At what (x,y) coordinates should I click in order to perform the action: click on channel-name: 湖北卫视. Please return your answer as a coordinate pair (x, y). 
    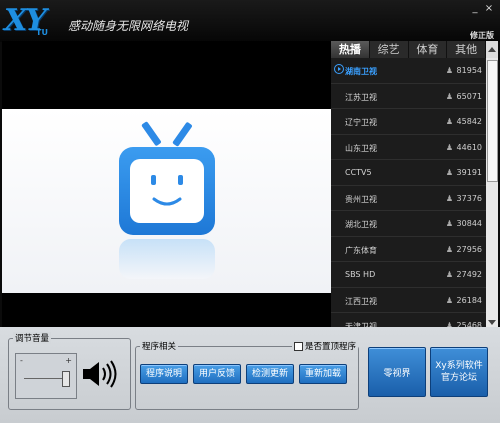
    Looking at the image, I should click on (361, 224).